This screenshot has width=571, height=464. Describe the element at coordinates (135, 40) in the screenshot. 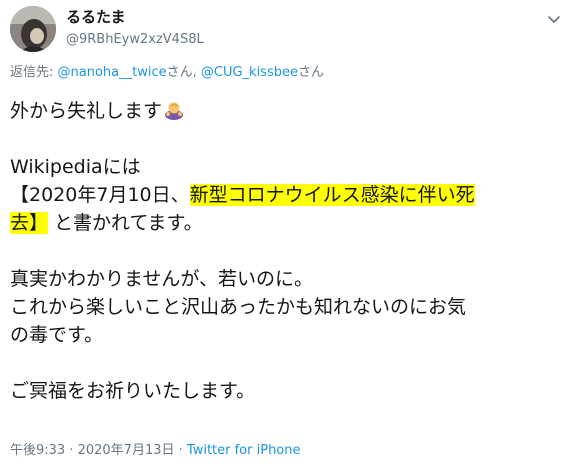

I see `user-handle: @9RBhEyw2xzV4S8L` at that location.